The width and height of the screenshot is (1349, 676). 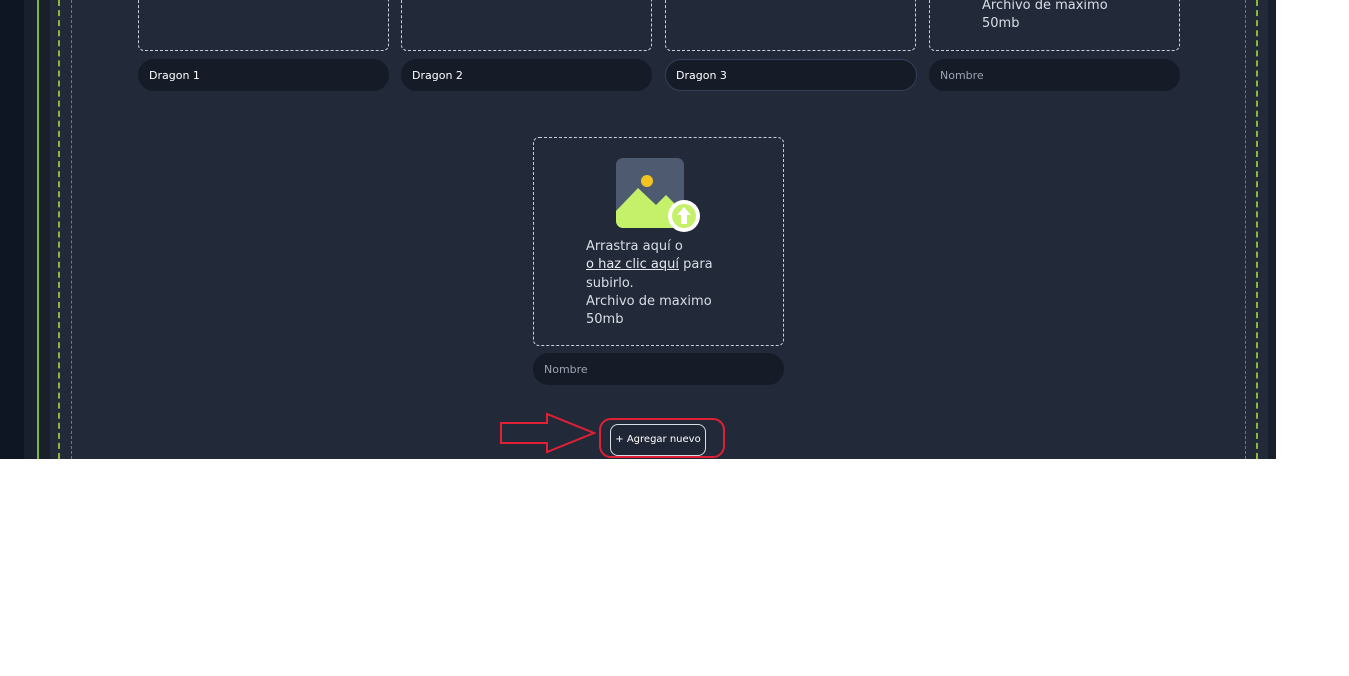 What do you see at coordinates (1045, 17) in the screenshot?
I see `upload-hint: Archivo de maximo 50mb` at bounding box center [1045, 17].